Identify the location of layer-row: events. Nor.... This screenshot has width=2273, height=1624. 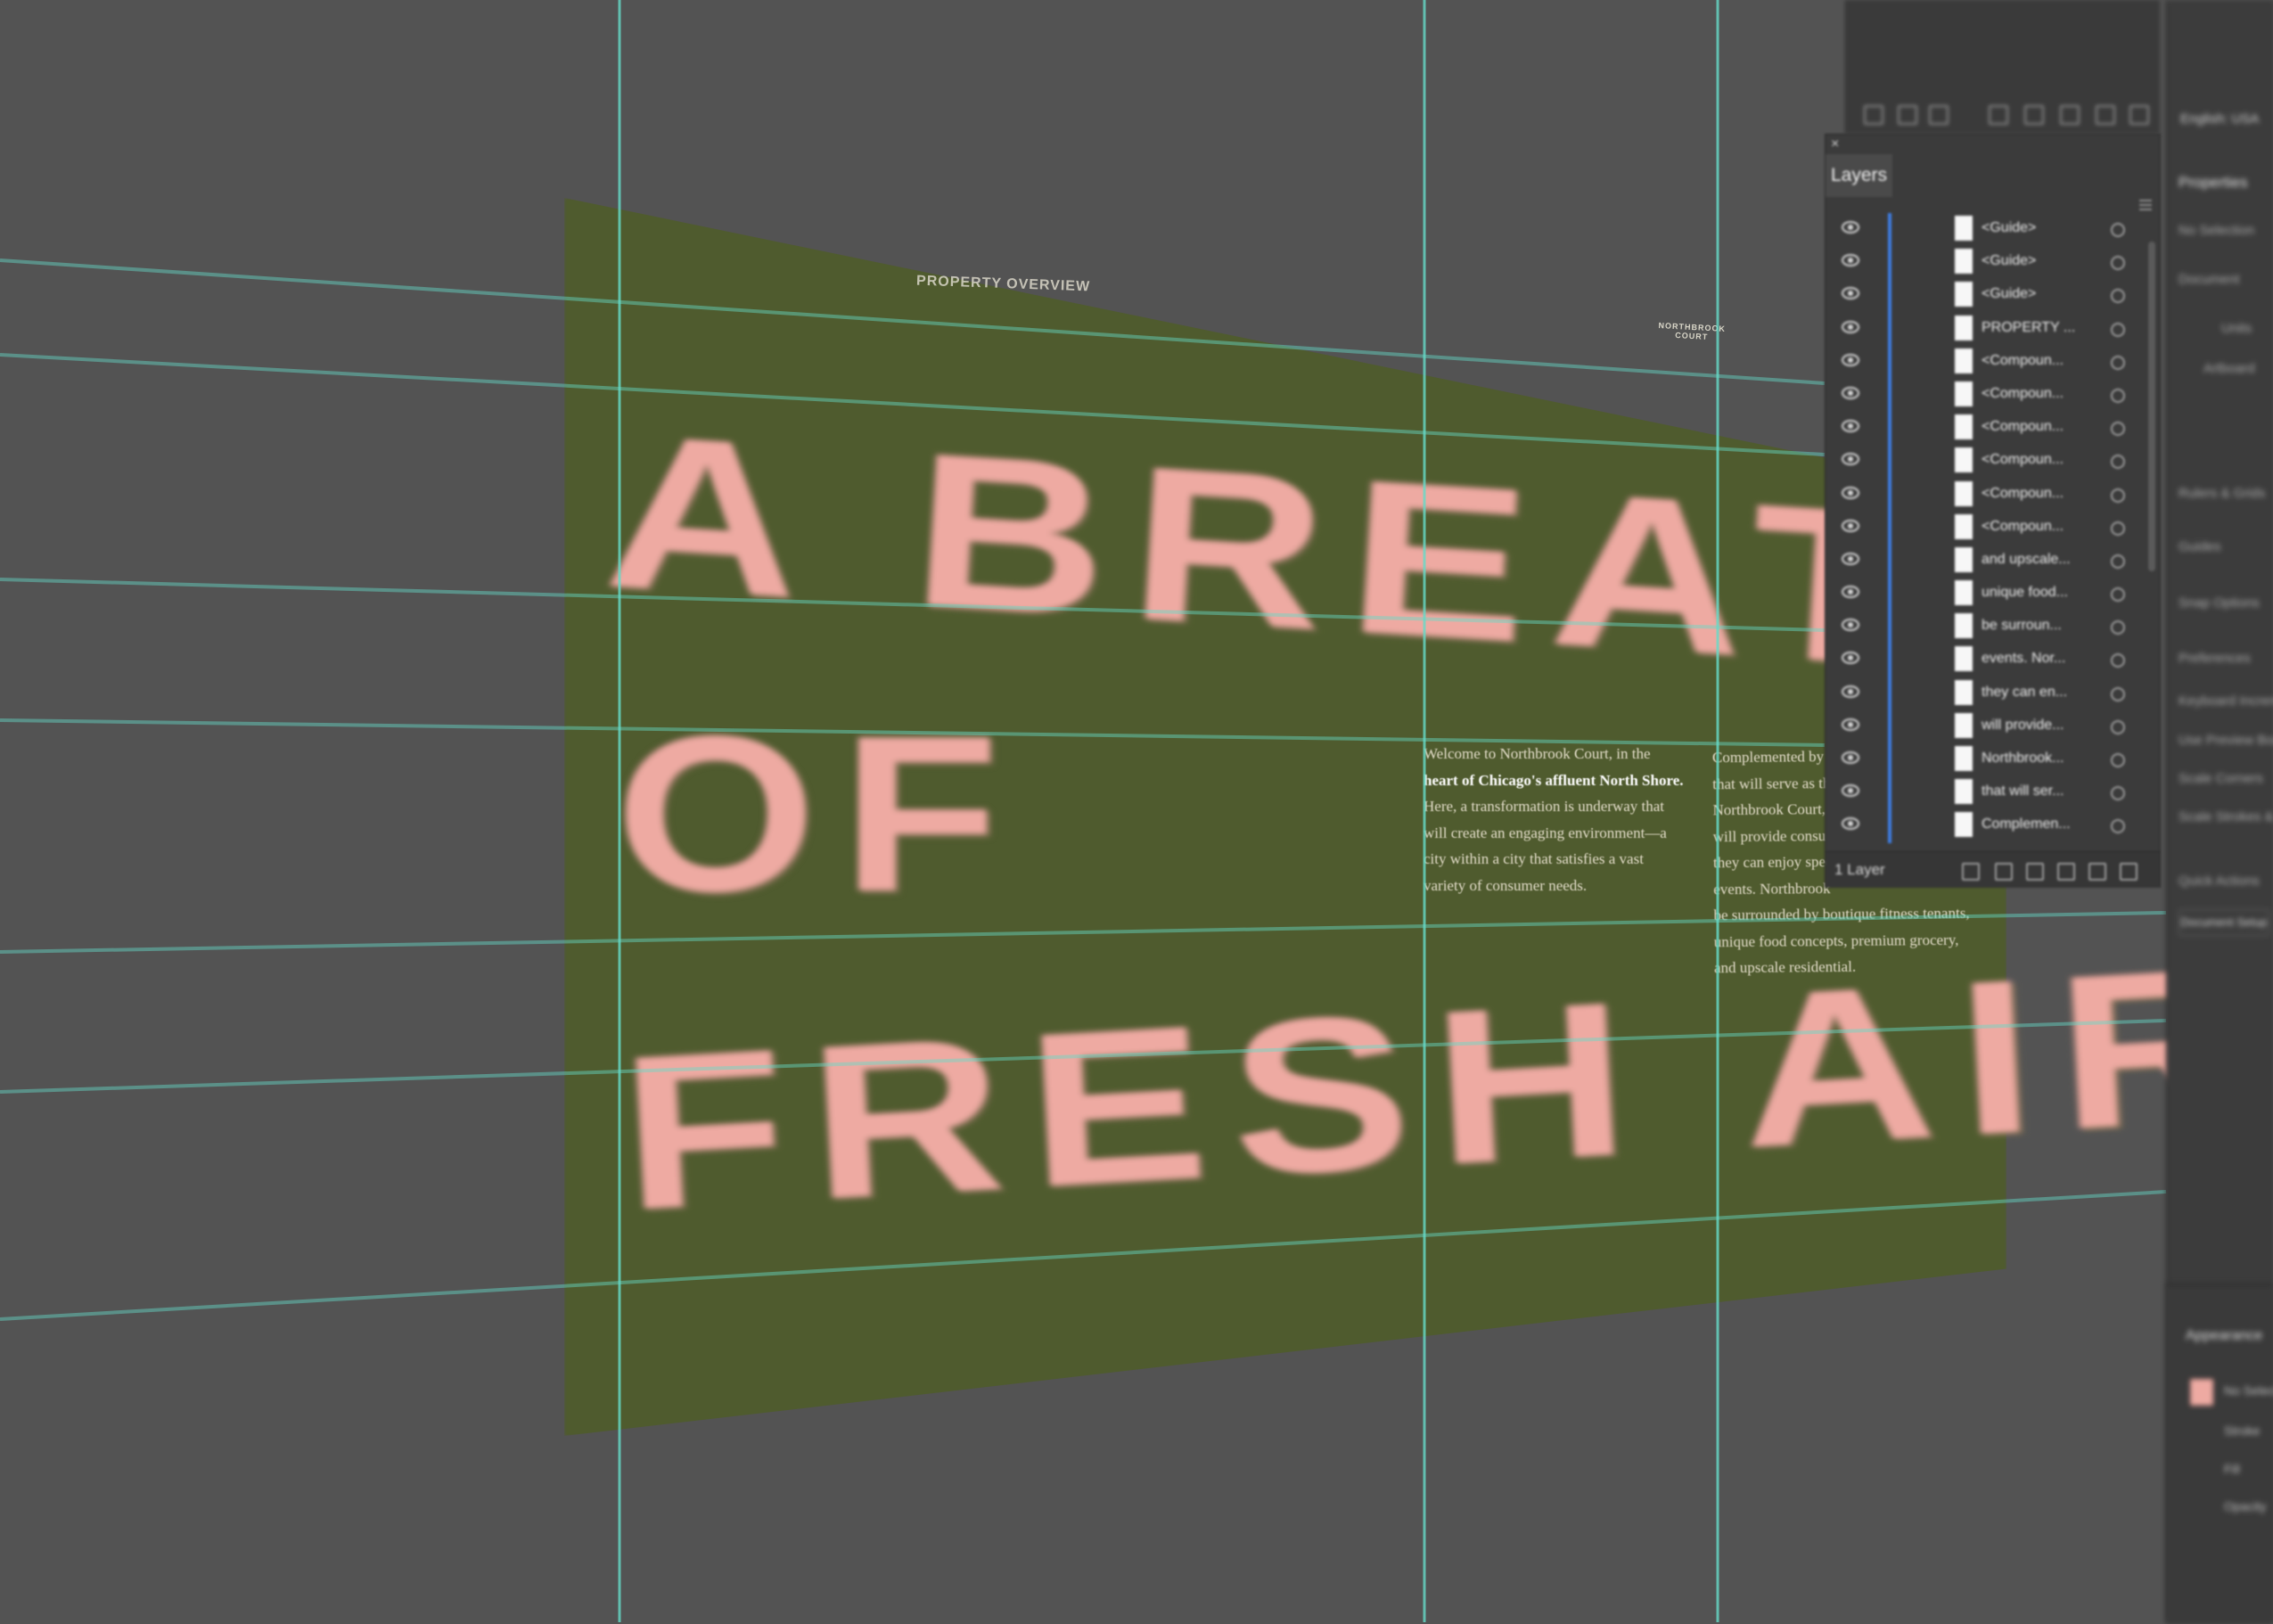
(1986, 660).